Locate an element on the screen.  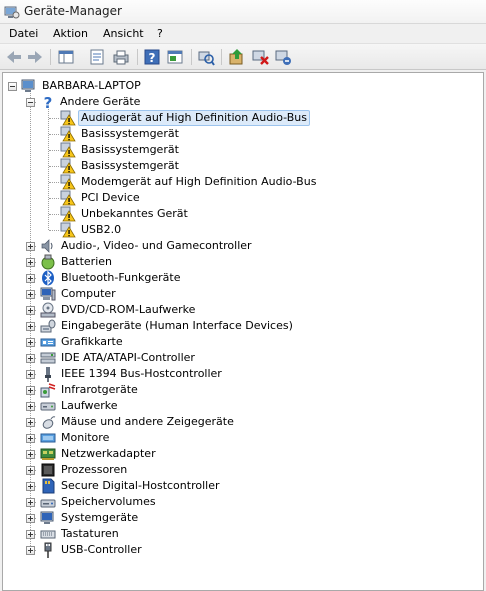
properties-icon is located at coordinates (97, 57).